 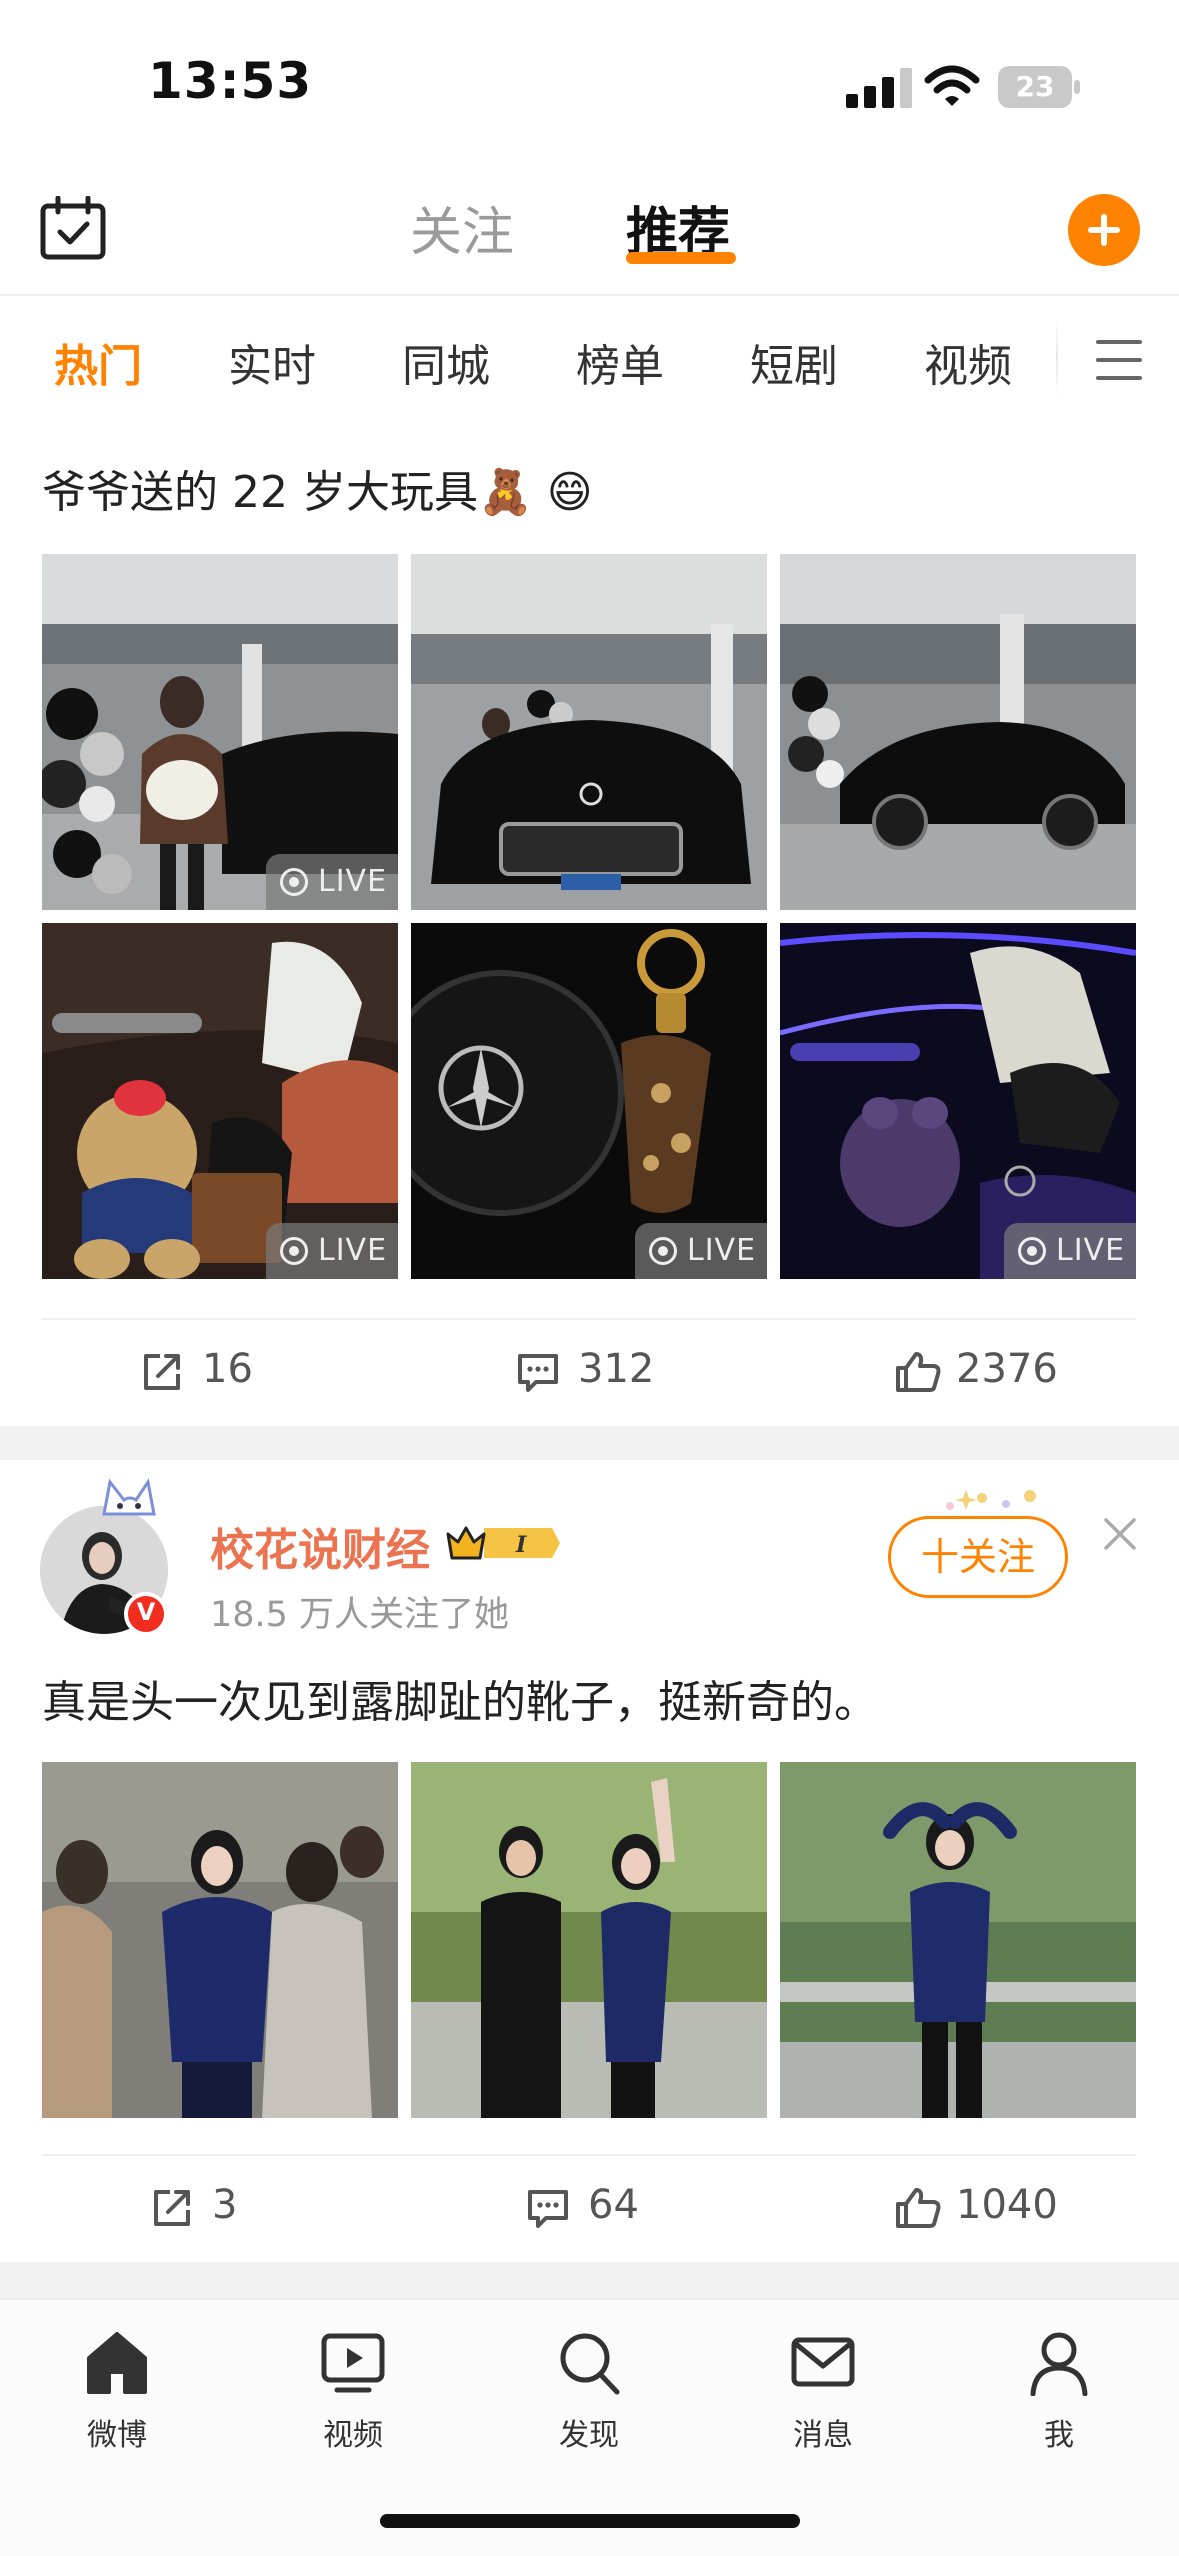 What do you see at coordinates (613, 2205) in the screenshot?
I see `comment-count: 64` at bounding box center [613, 2205].